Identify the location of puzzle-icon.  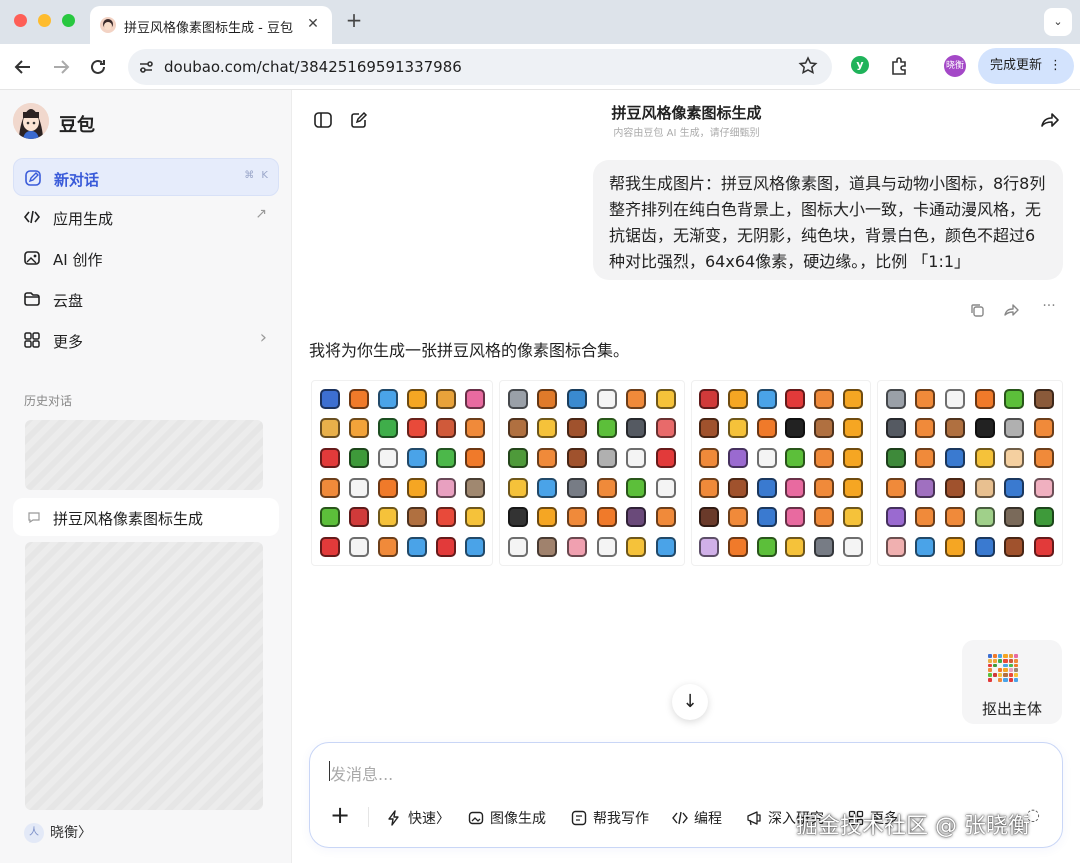
(899, 66).